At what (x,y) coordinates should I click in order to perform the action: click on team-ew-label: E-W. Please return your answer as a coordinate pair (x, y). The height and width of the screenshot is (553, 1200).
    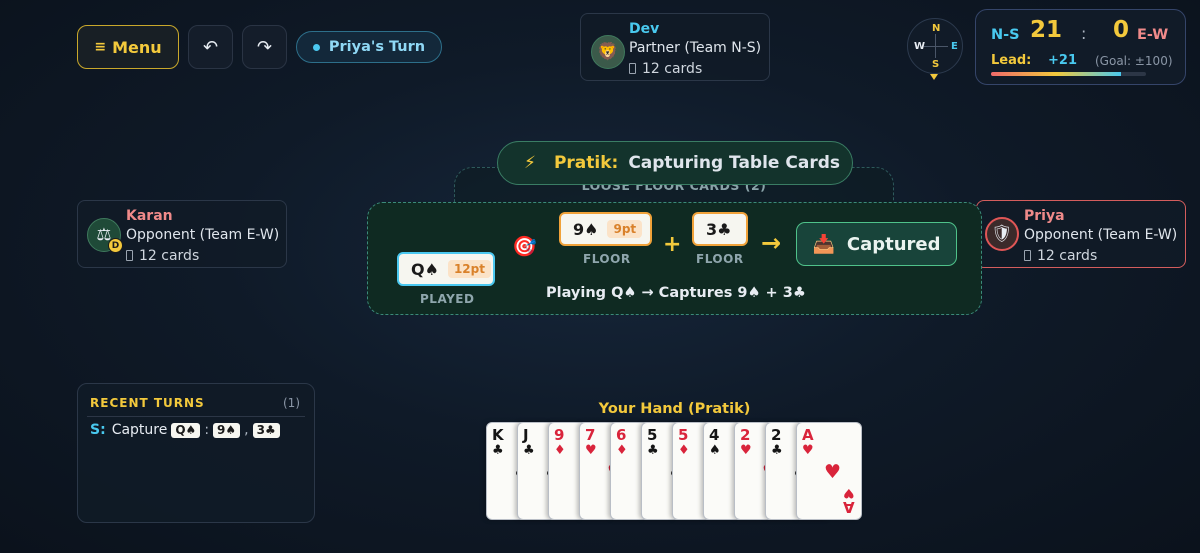
    Looking at the image, I should click on (1153, 35).